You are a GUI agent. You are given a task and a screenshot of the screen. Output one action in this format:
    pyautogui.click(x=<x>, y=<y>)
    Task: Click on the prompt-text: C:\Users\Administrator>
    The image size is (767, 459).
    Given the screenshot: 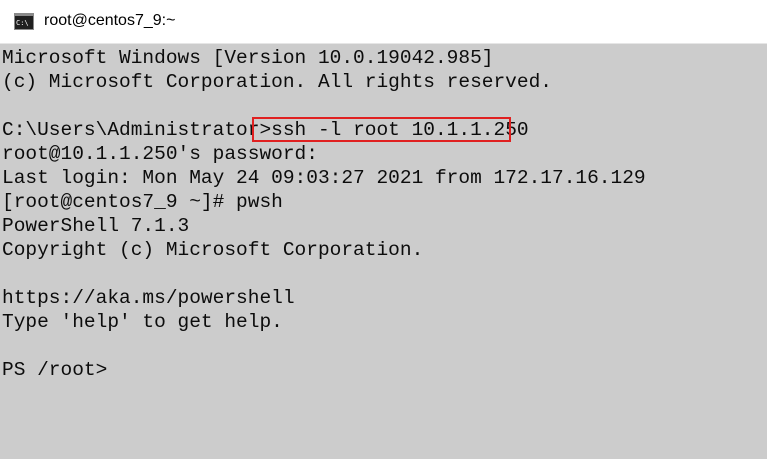 What is the action you would take?
    pyautogui.click(x=137, y=130)
    